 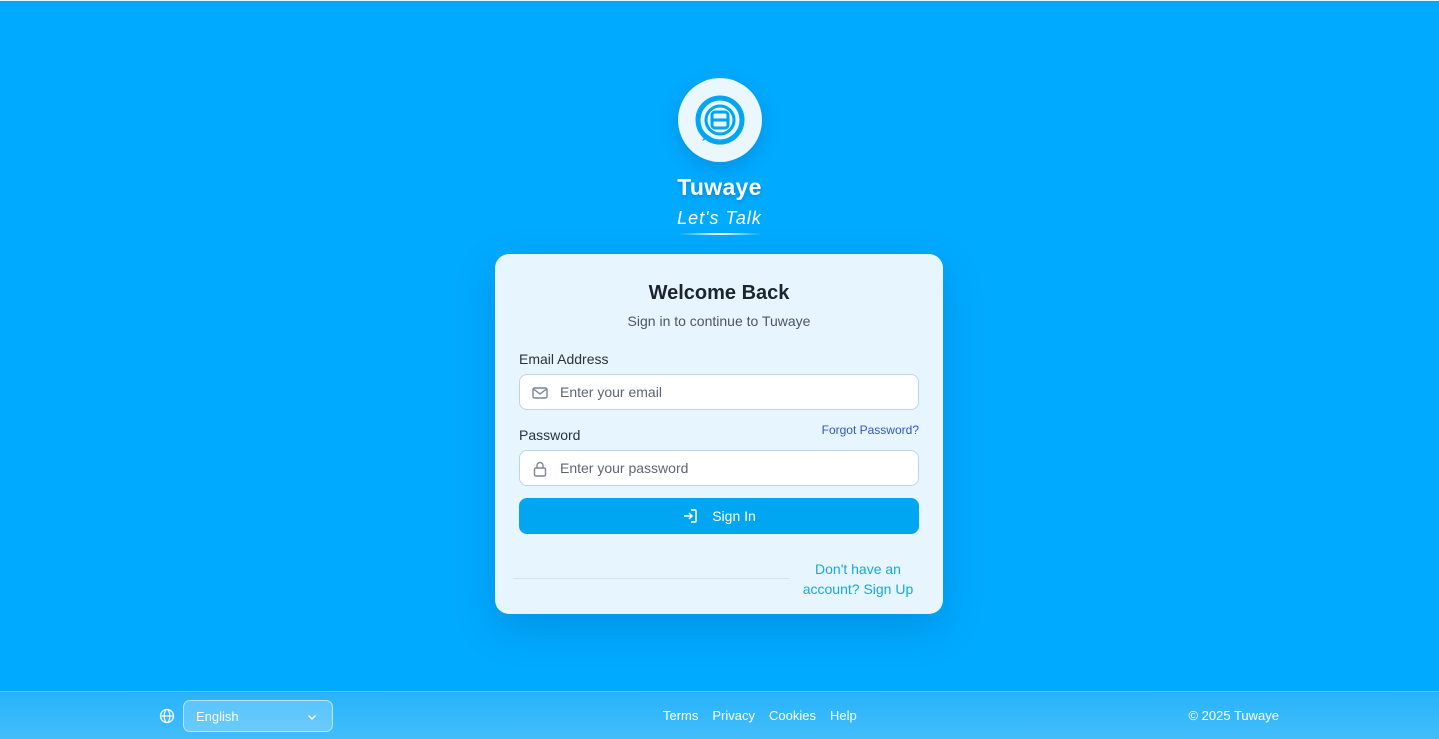 What do you see at coordinates (258, 716) in the screenshot?
I see `language-select: English` at bounding box center [258, 716].